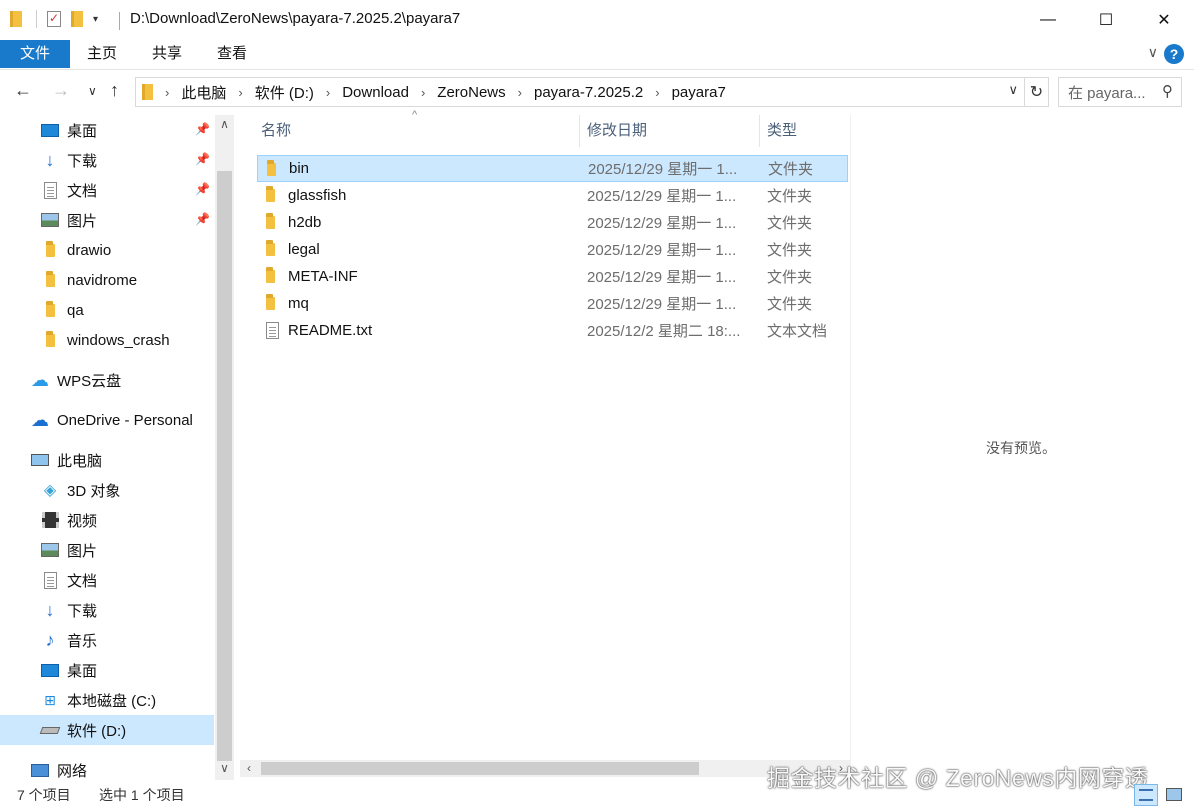 The image size is (1194, 810). What do you see at coordinates (1174, 54) in the screenshot?
I see `help-icon: ?` at bounding box center [1174, 54].